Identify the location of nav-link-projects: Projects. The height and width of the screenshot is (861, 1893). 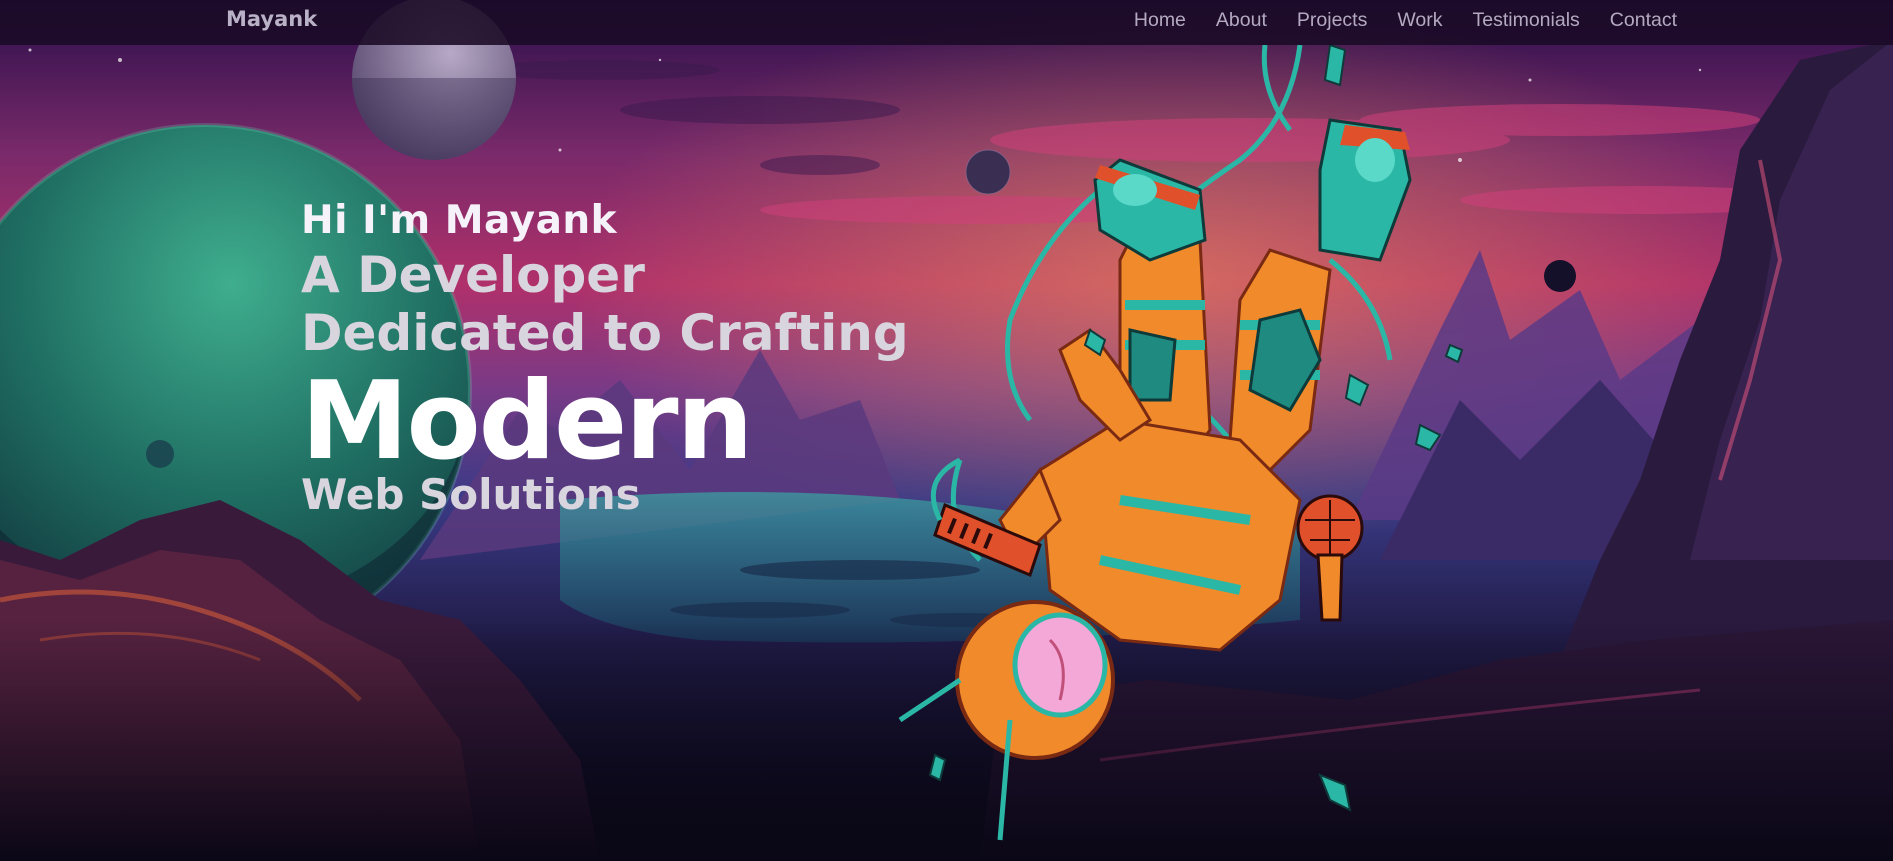
(1332, 20).